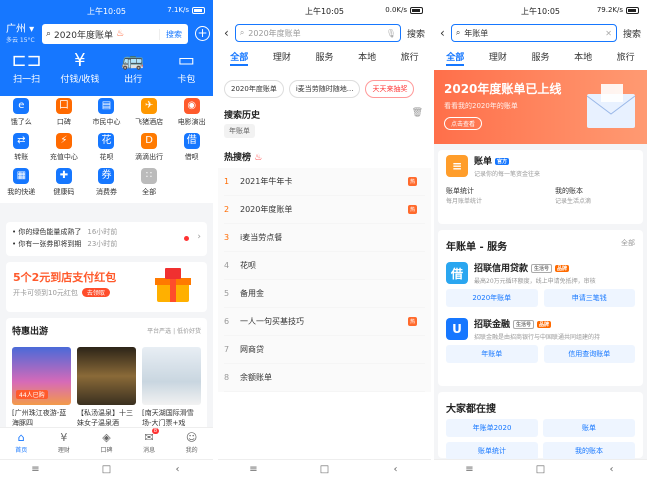 The image size is (650, 479). What do you see at coordinates (254, 89) in the screenshot?
I see `suggestion-chip: 2020年度账单` at bounding box center [254, 89].